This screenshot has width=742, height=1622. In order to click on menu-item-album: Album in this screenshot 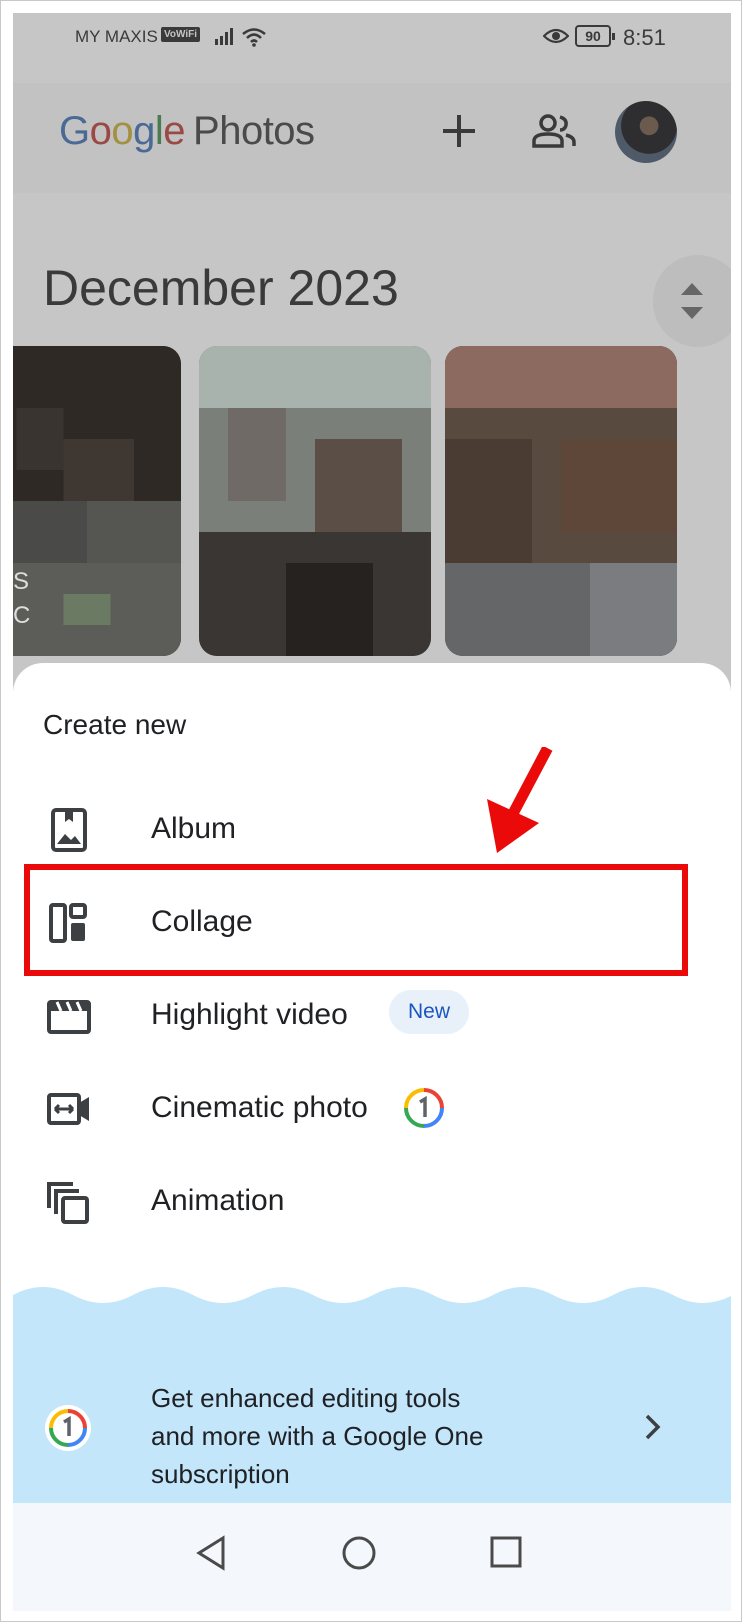, I will do `click(372, 830)`.